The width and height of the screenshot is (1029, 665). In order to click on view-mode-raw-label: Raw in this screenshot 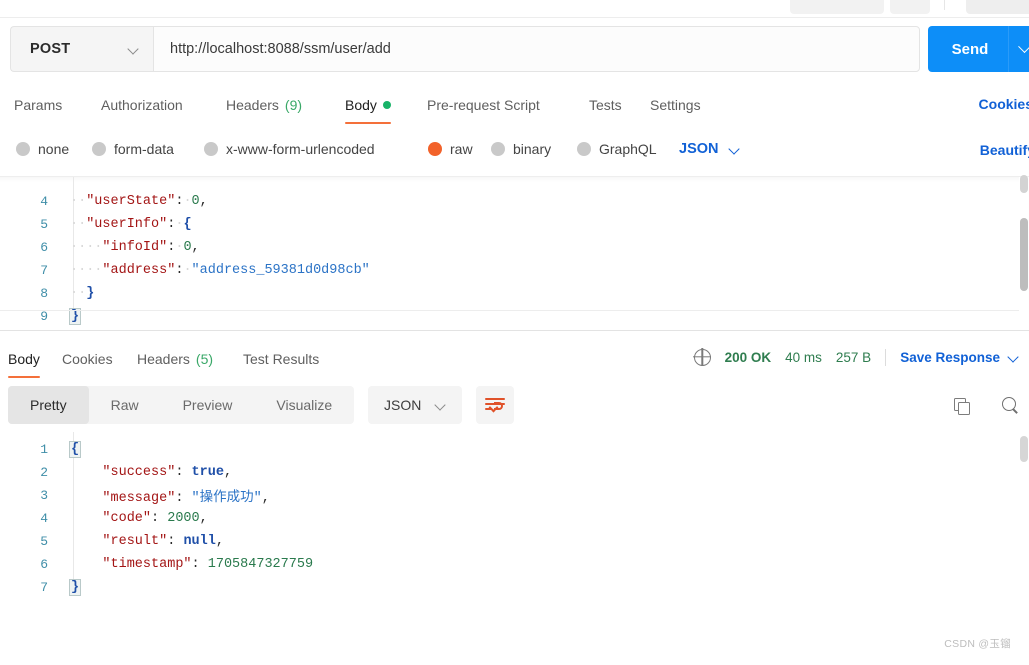, I will do `click(124, 405)`.